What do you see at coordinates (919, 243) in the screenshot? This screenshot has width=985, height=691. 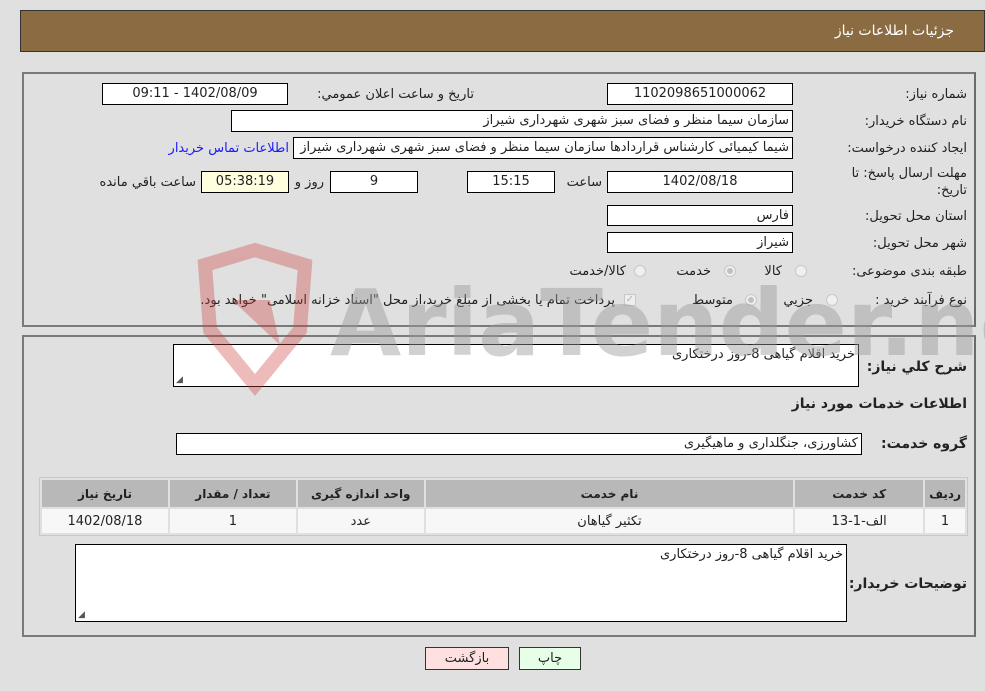 I see `city-label: شهر محل تحويل:` at bounding box center [919, 243].